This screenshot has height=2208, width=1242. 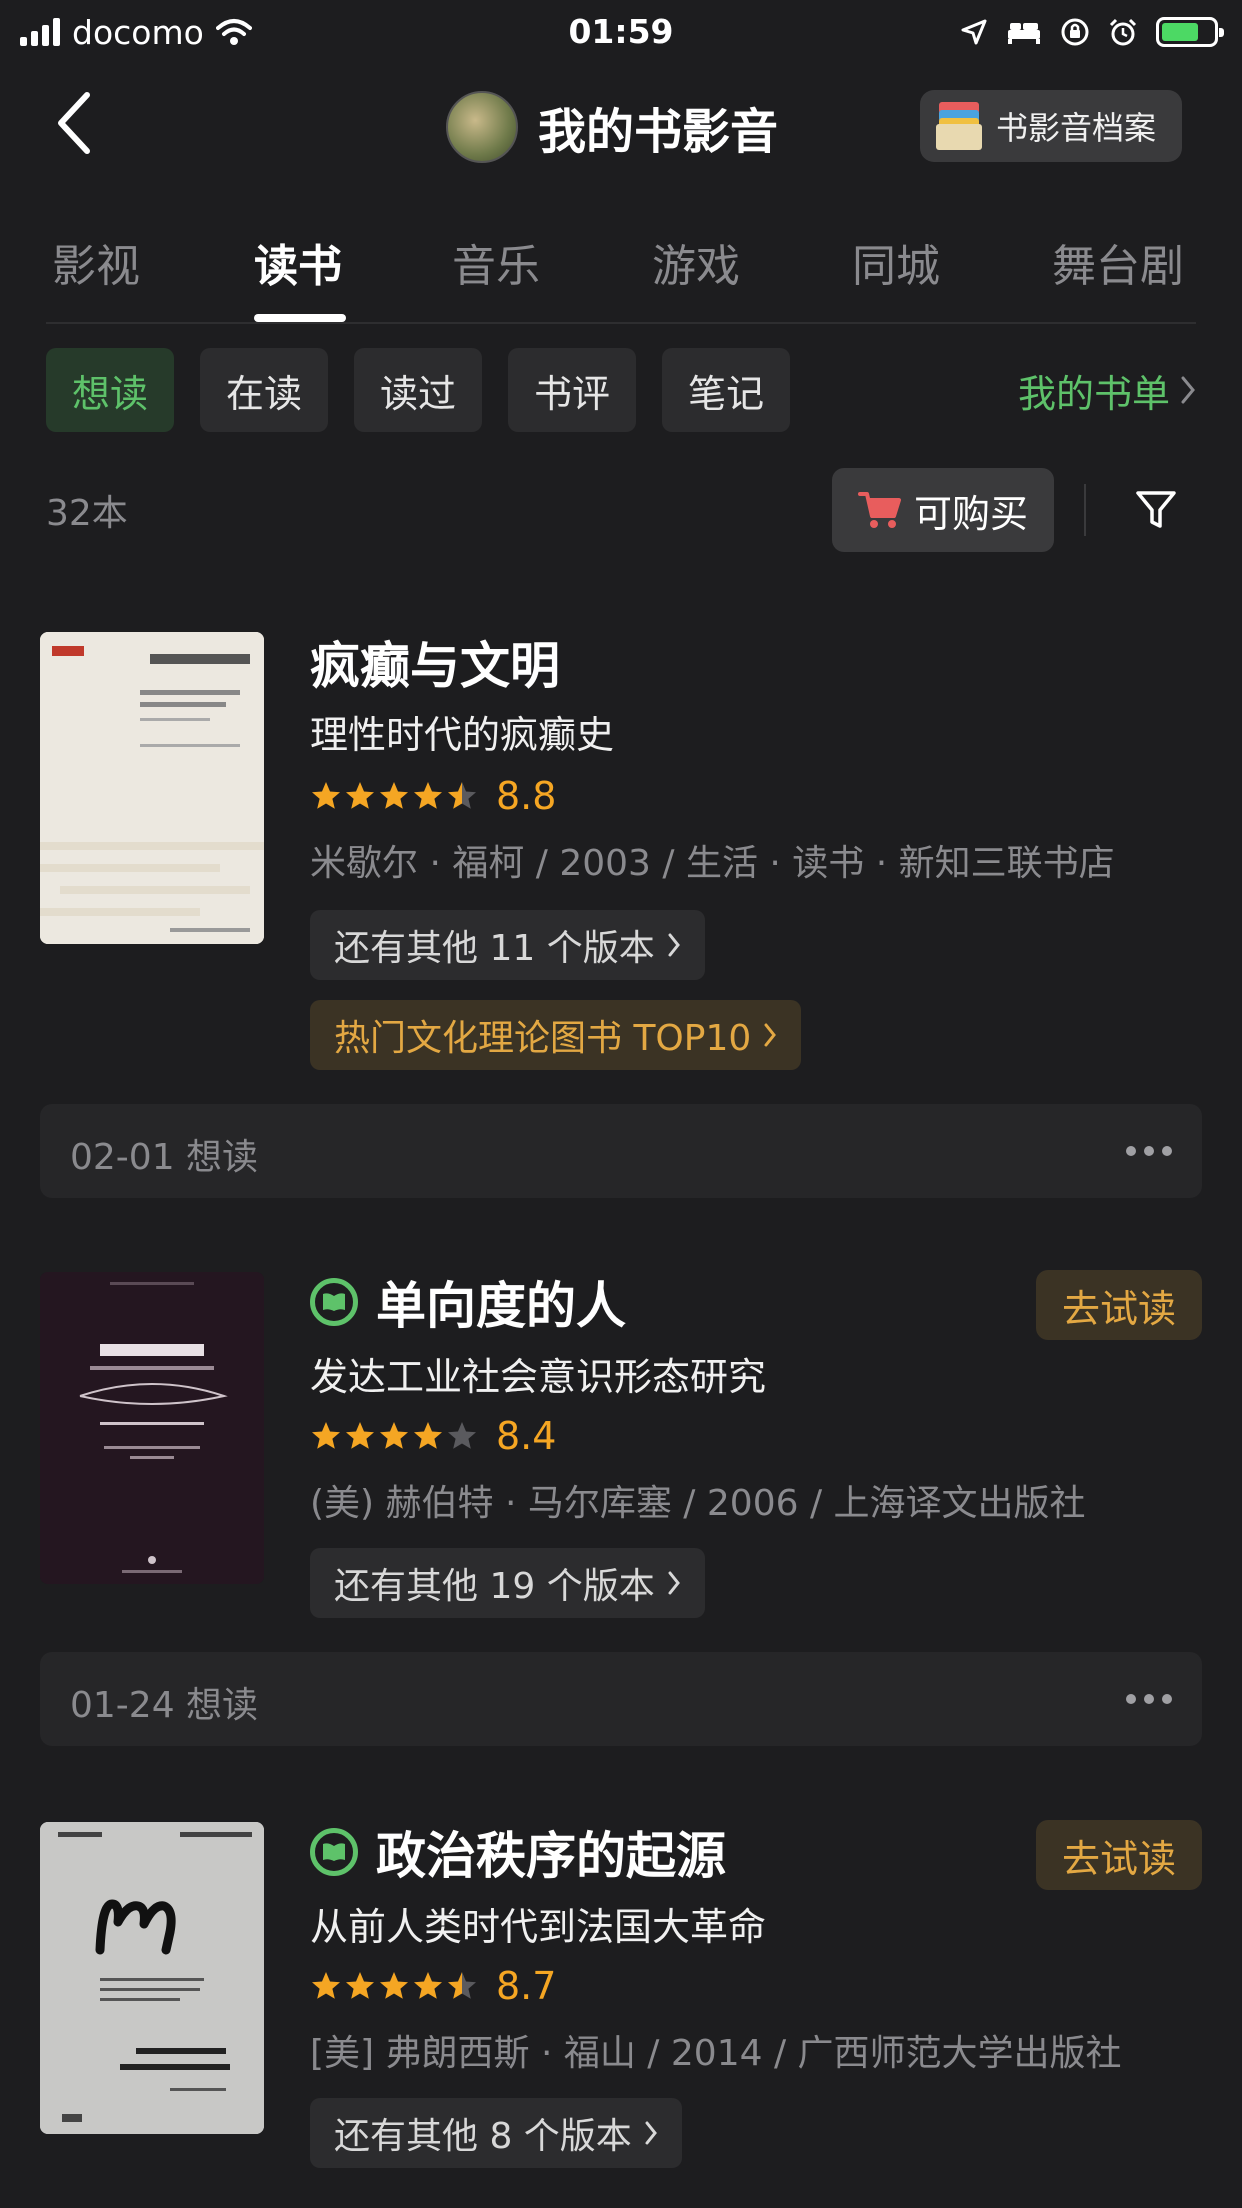 What do you see at coordinates (96, 262) in the screenshot?
I see `tab-movies: 影视` at bounding box center [96, 262].